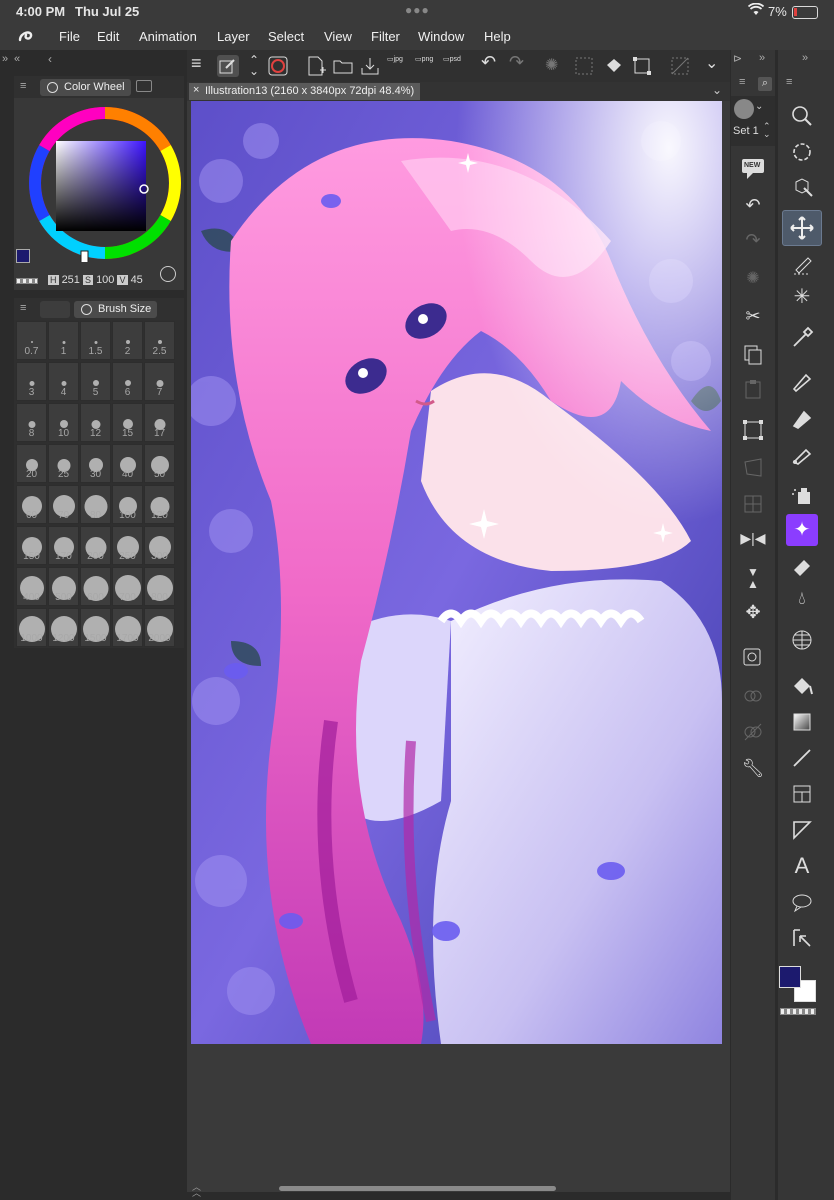  I want to click on frame-border-icon, so click(802, 794).